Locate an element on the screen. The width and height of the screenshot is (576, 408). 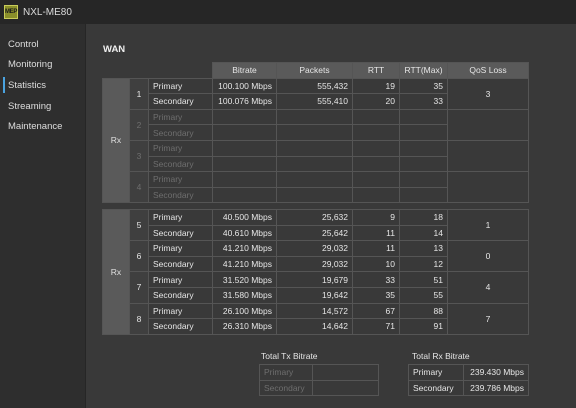
total-tx-title: Total Tx Bitrate is located at coordinates (289, 356).